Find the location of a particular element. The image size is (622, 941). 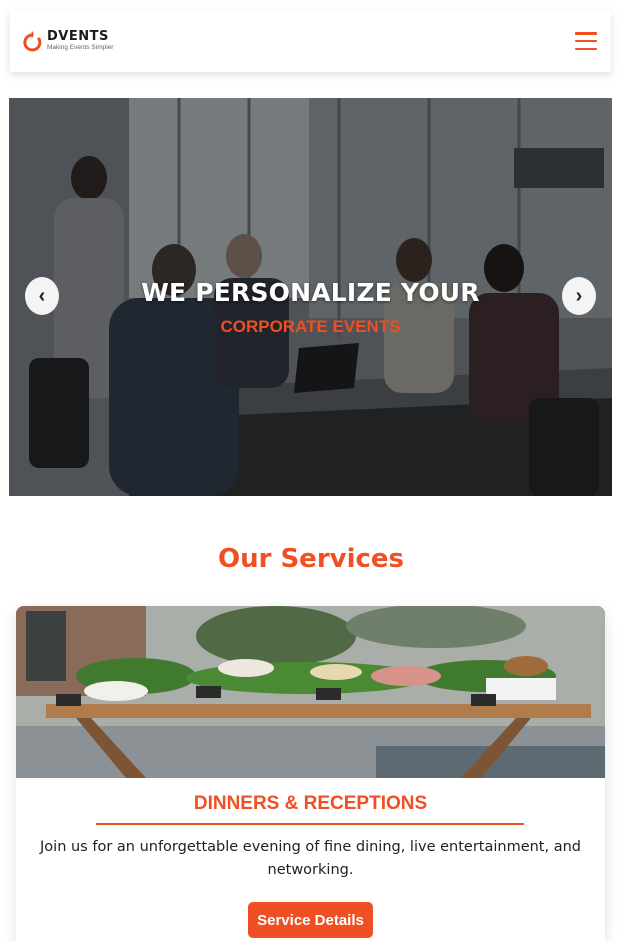

chevron-right-icon: › is located at coordinates (579, 295).